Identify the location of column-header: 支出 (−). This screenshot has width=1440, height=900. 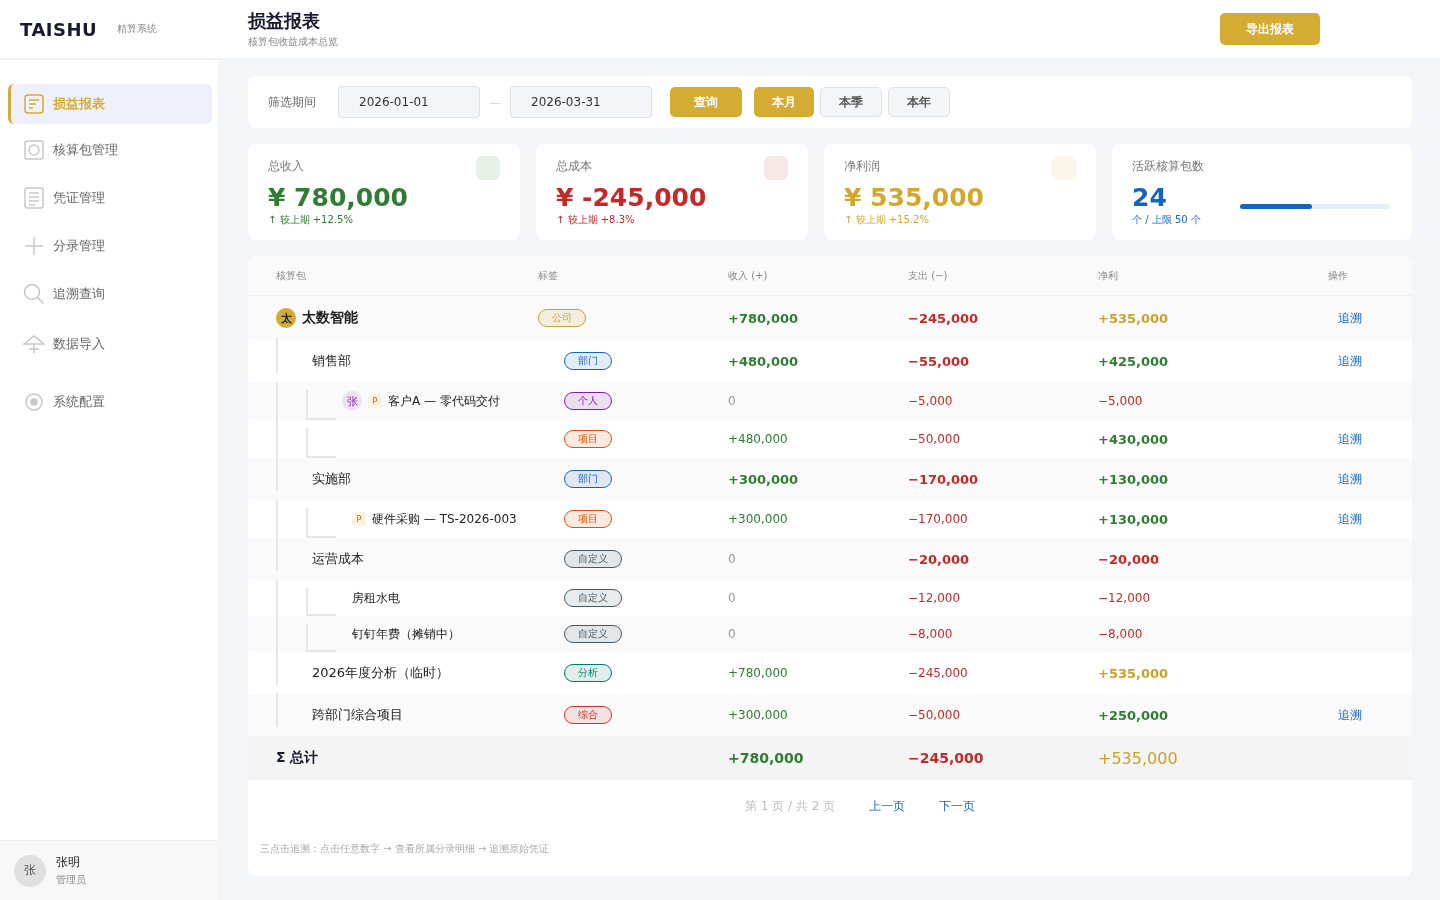
(928, 275).